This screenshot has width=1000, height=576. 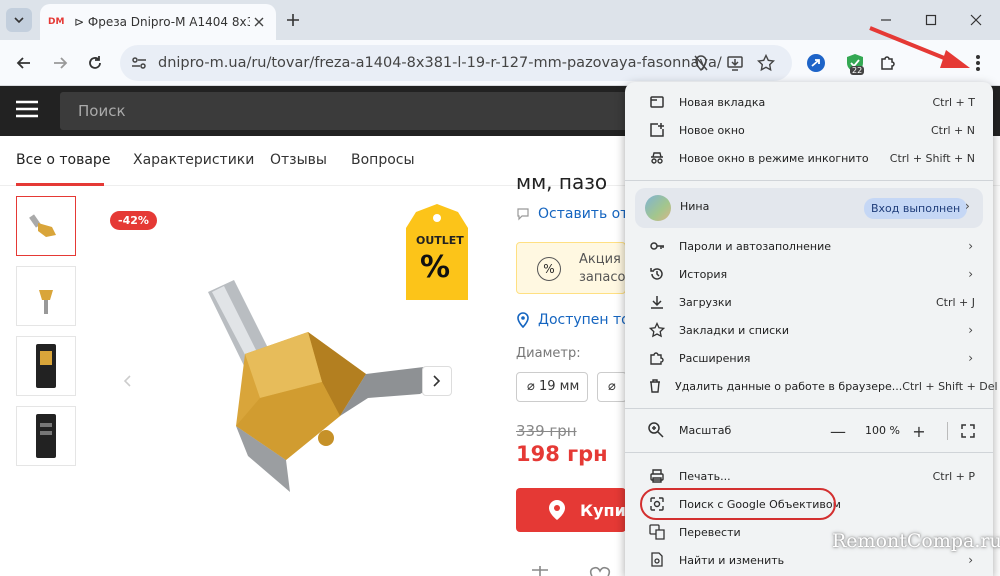 I want to click on menu-item-shortcut: Ctrl + P, so click(x=953, y=476).